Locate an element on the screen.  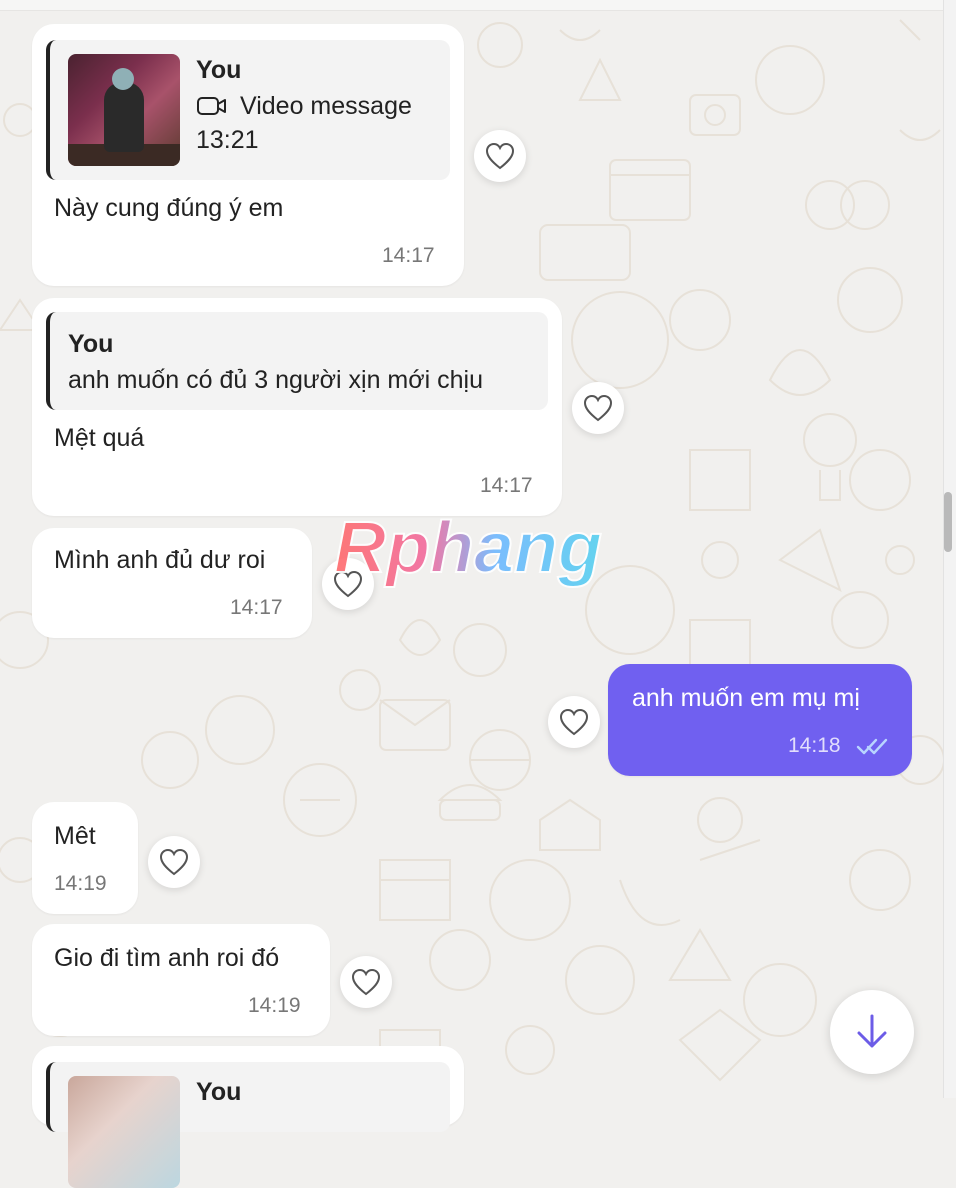
video-camera-icon is located at coordinates (211, 106).